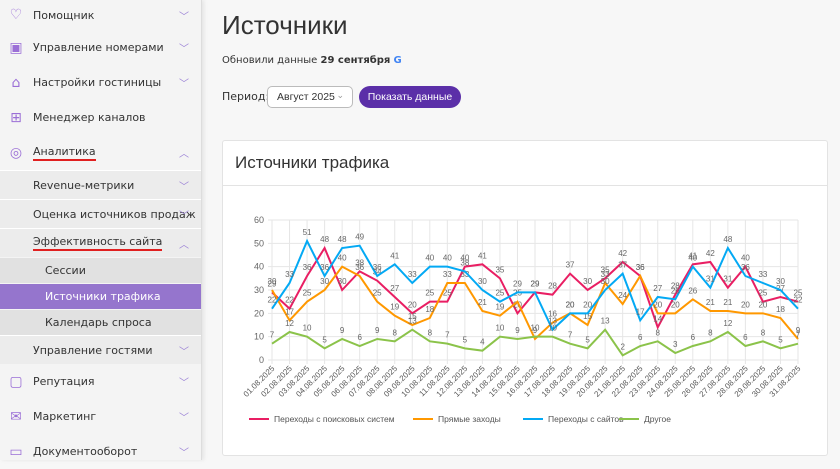 This screenshot has height=469, width=840. Describe the element at coordinates (306, 97) in the screenshot. I see `period-value: Август 2025` at that location.